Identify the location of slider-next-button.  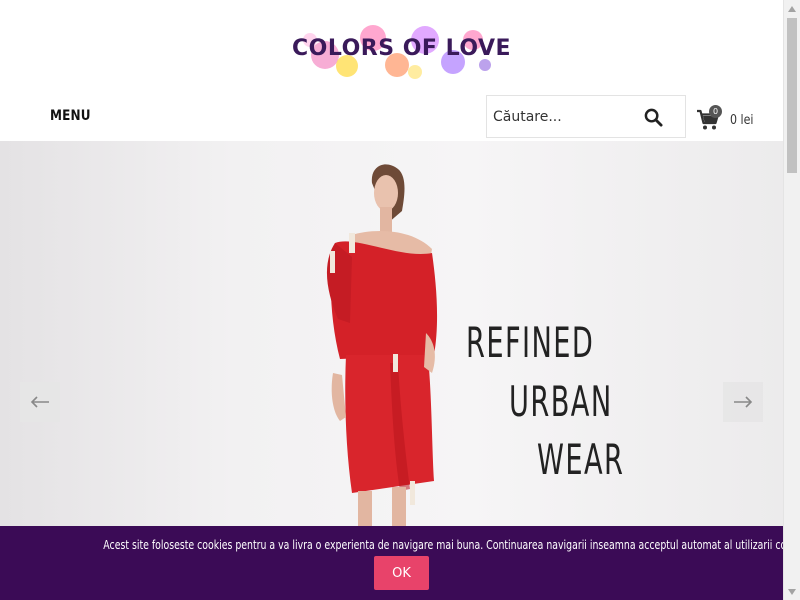
(743, 402).